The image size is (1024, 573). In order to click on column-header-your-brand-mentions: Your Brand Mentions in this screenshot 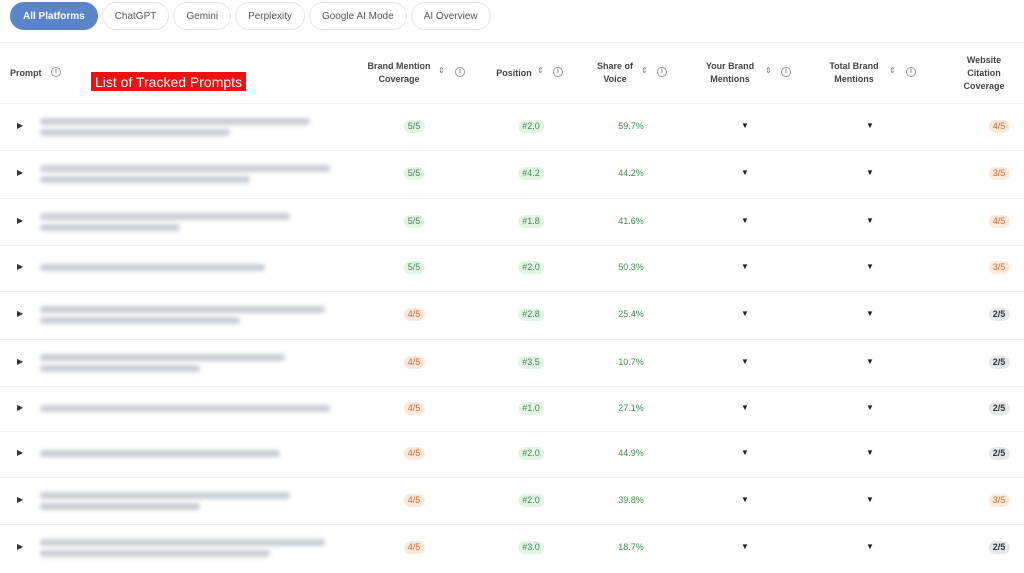, I will do `click(730, 73)`.